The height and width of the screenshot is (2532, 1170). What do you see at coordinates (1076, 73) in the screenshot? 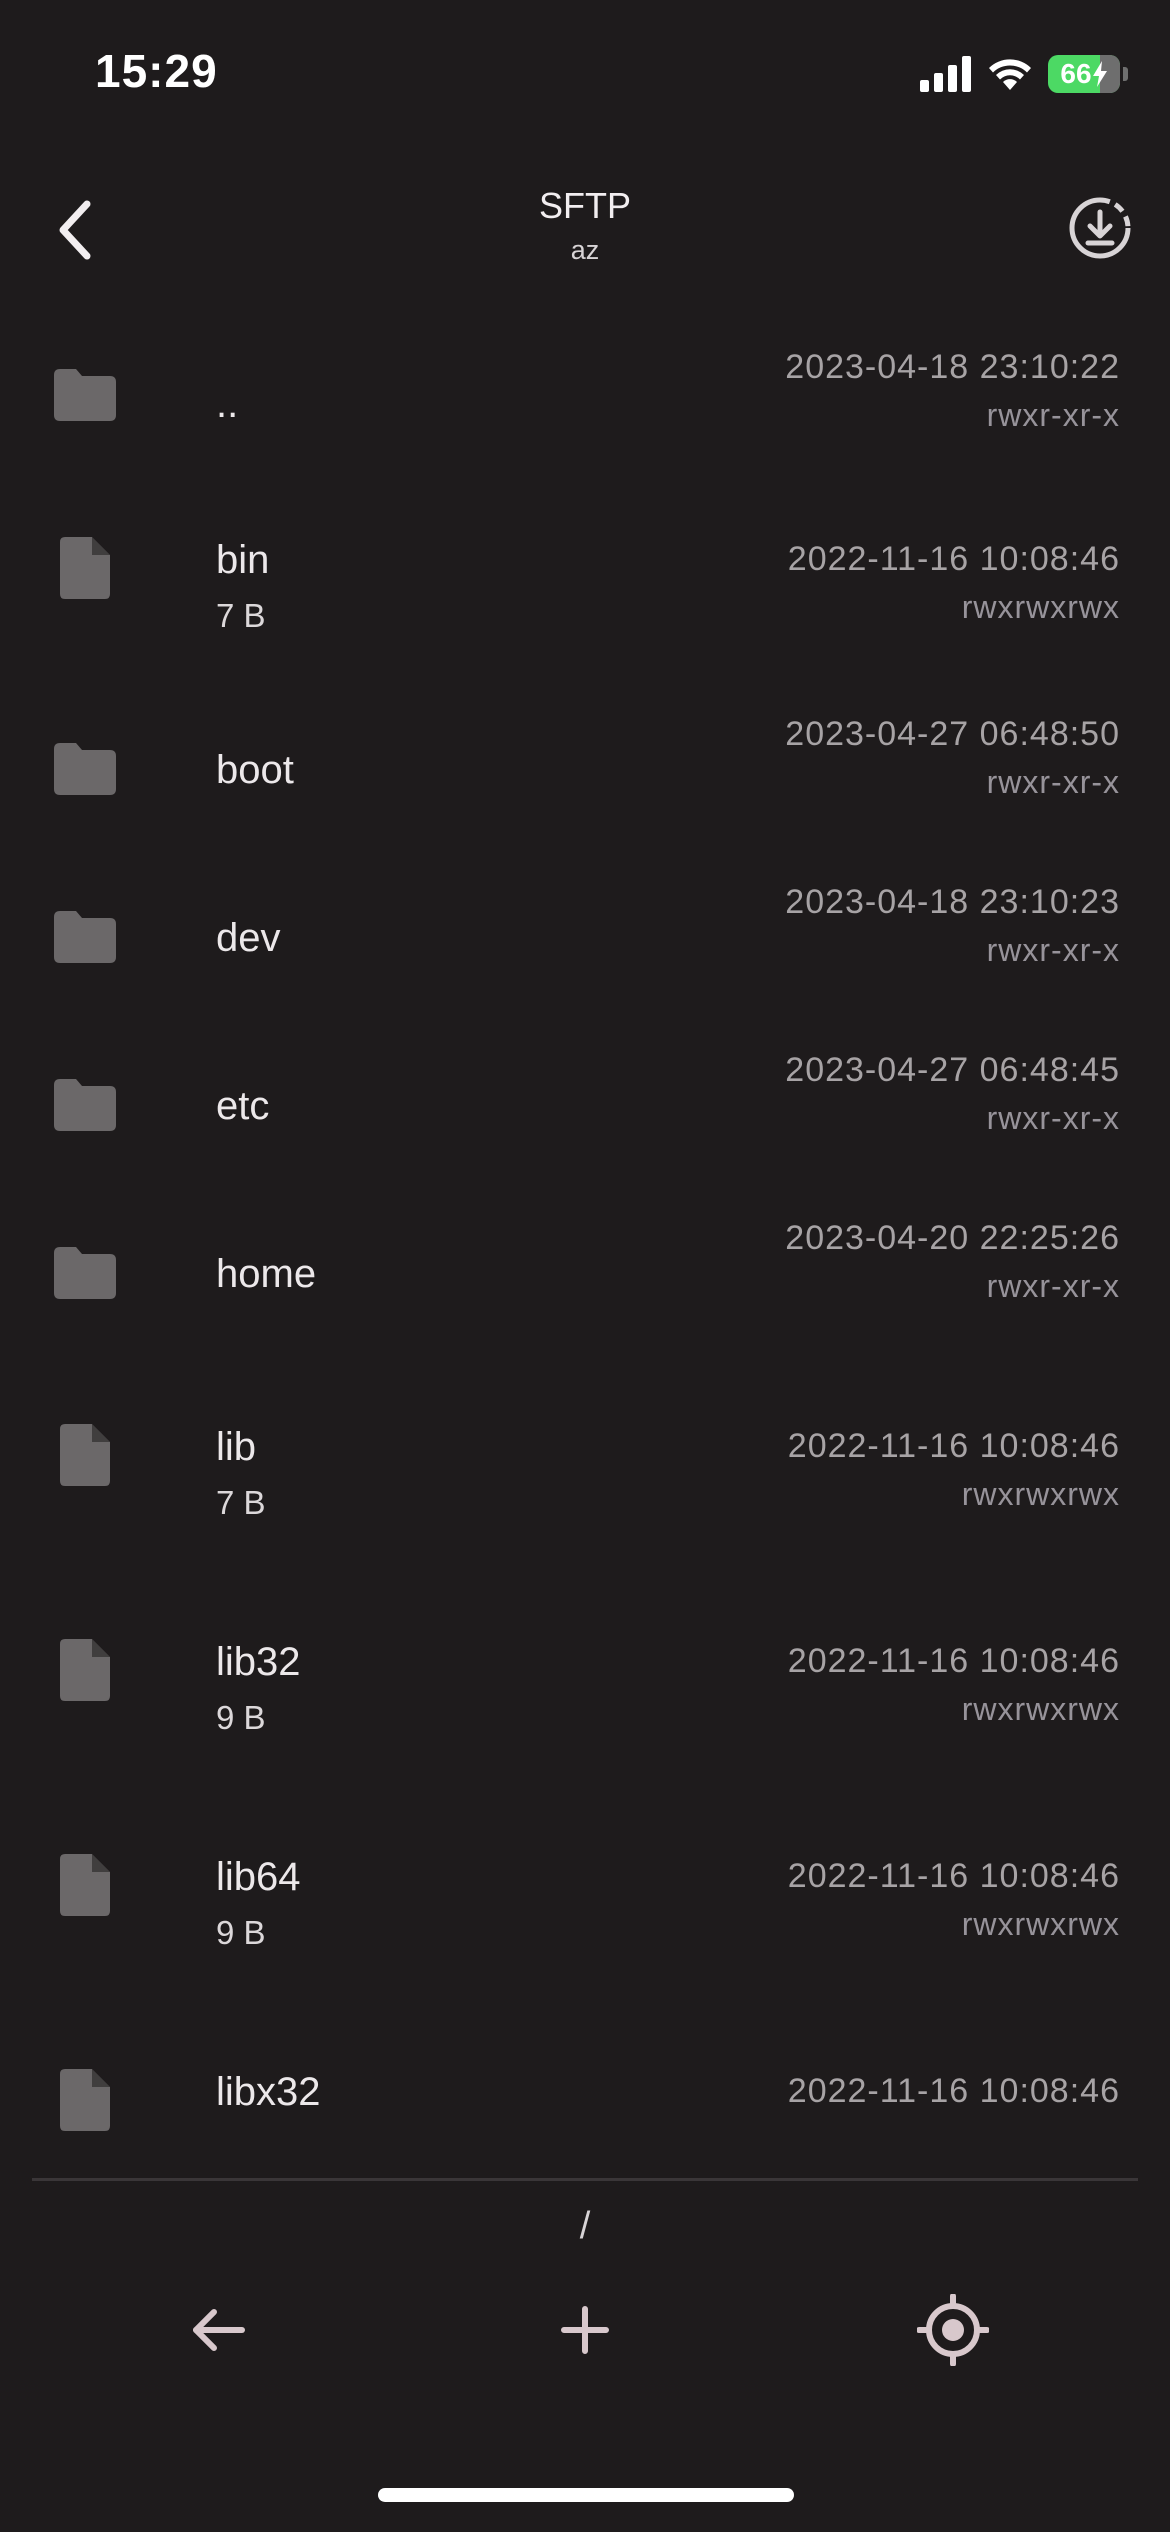
I see `battery-level: 66` at bounding box center [1076, 73].